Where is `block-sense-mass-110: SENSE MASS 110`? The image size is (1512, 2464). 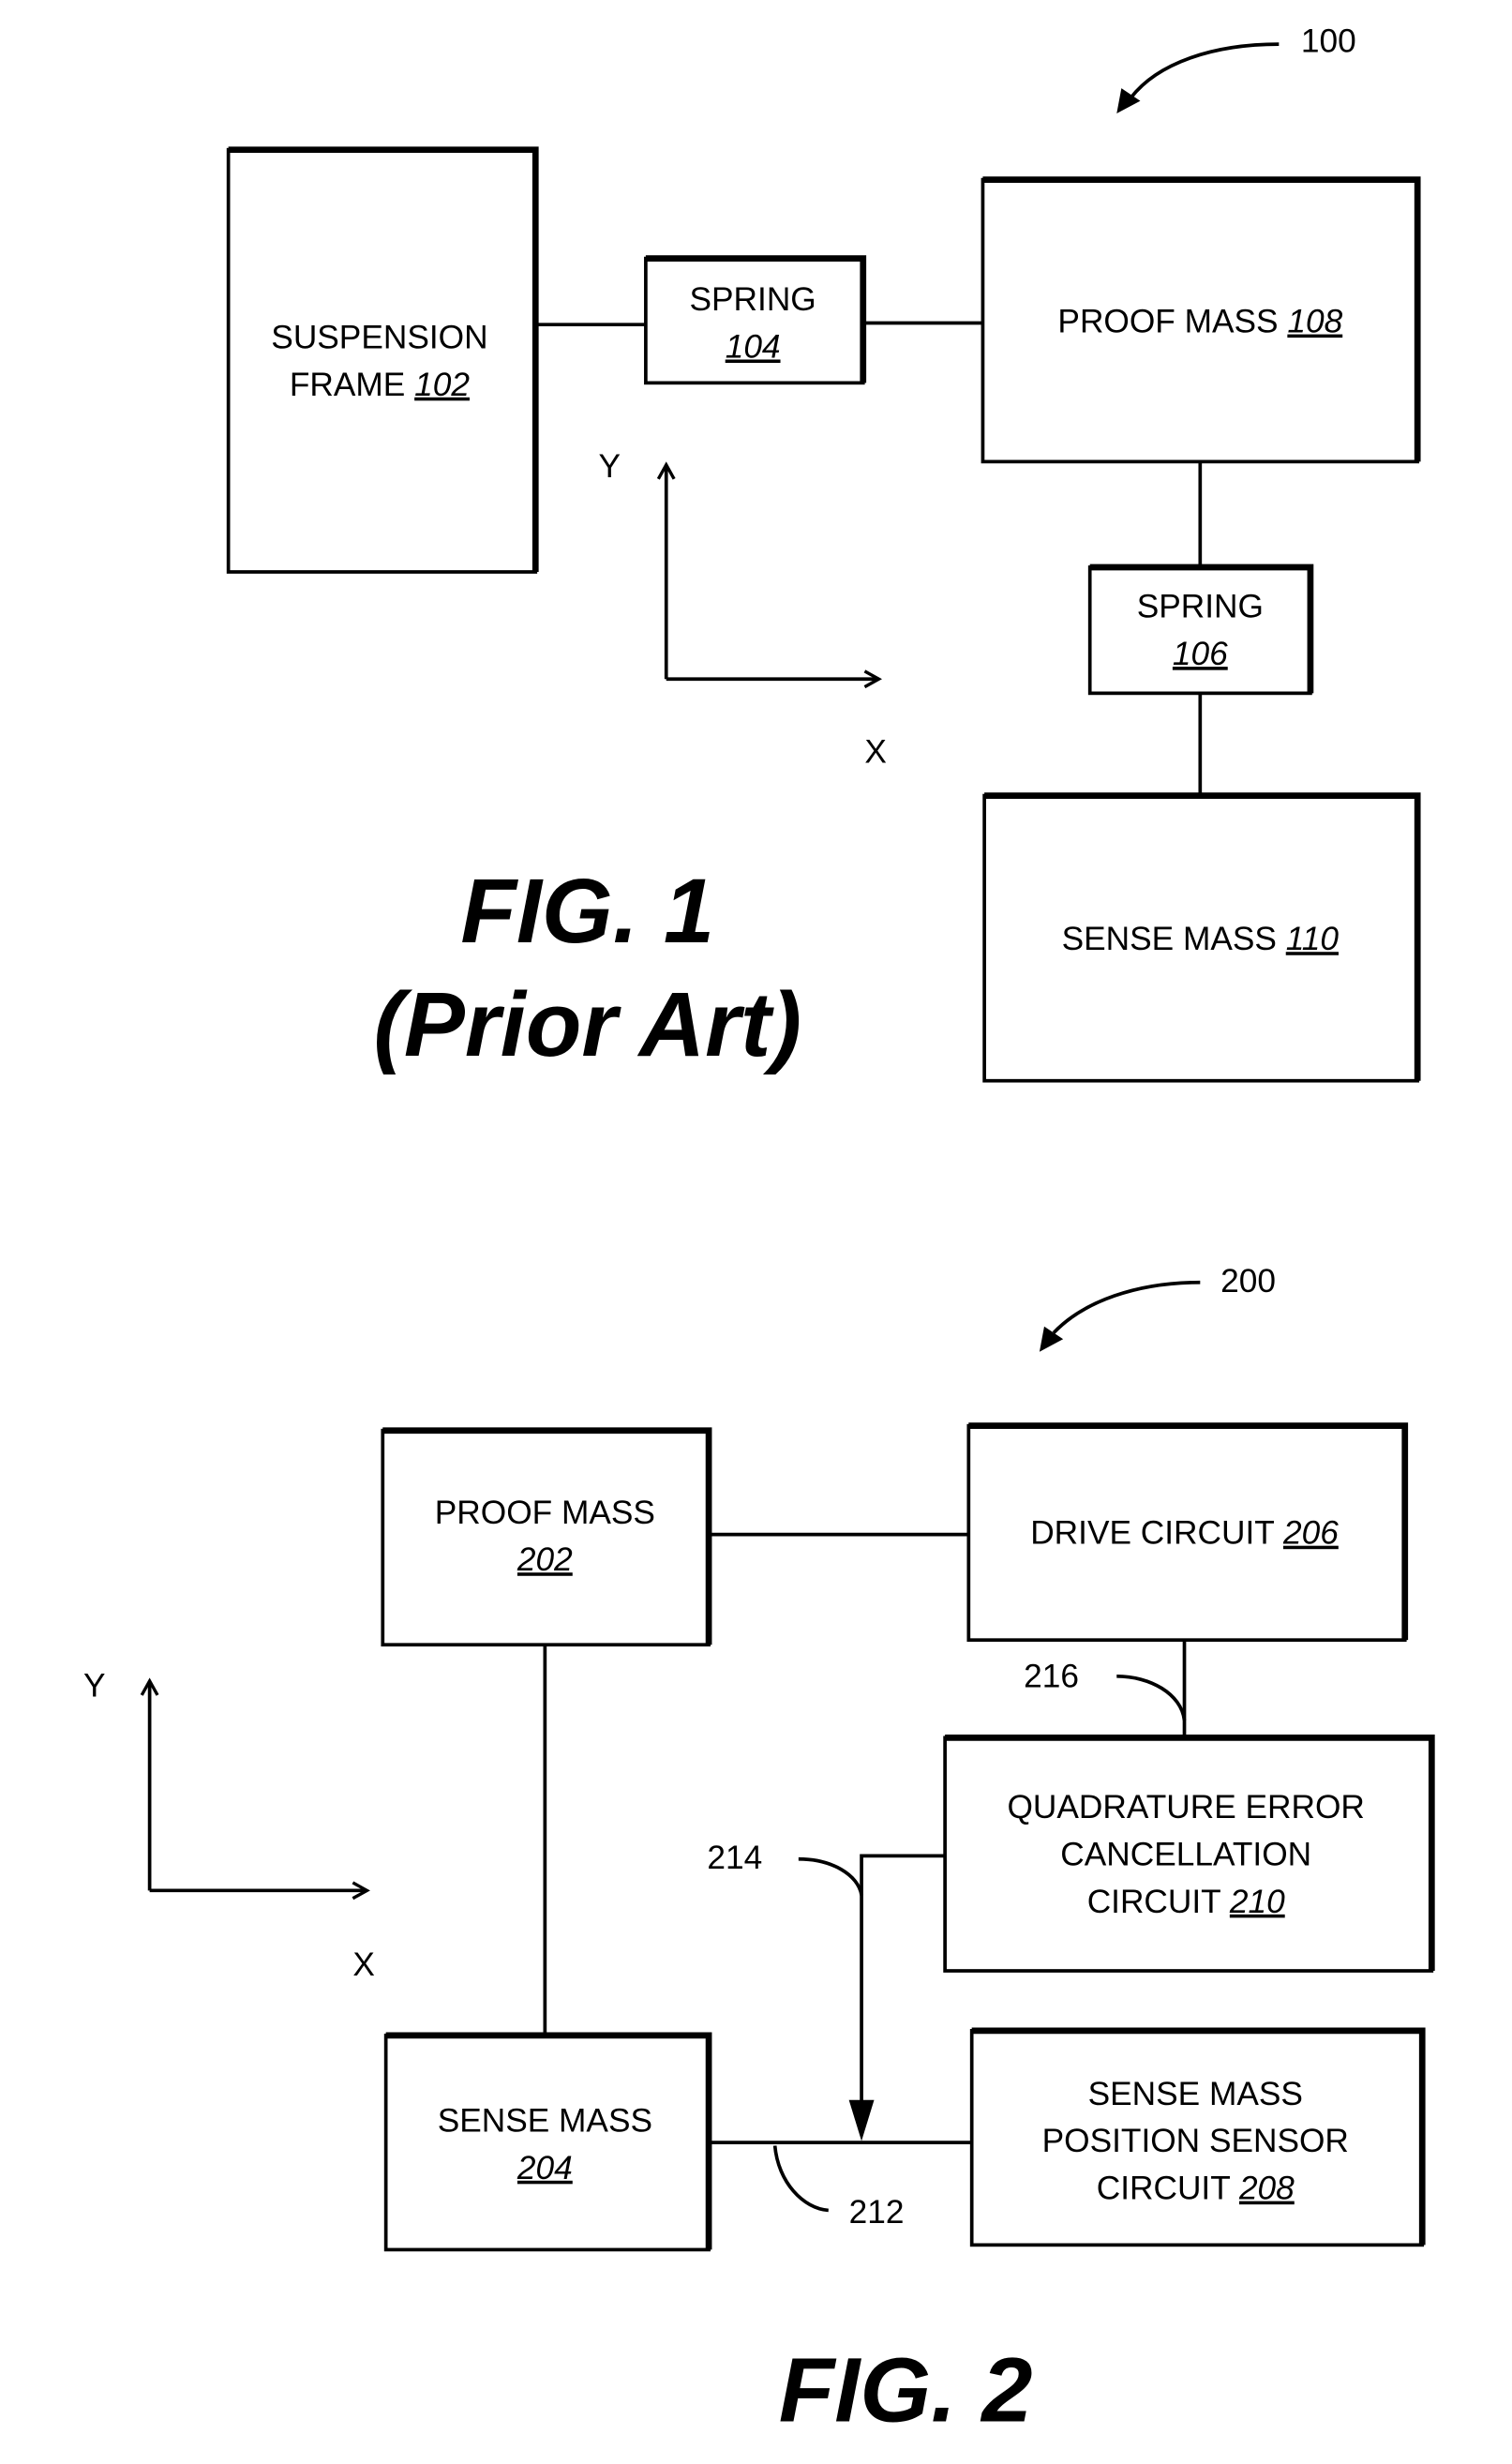 block-sense-mass-110: SENSE MASS 110 is located at coordinates (1201, 937).